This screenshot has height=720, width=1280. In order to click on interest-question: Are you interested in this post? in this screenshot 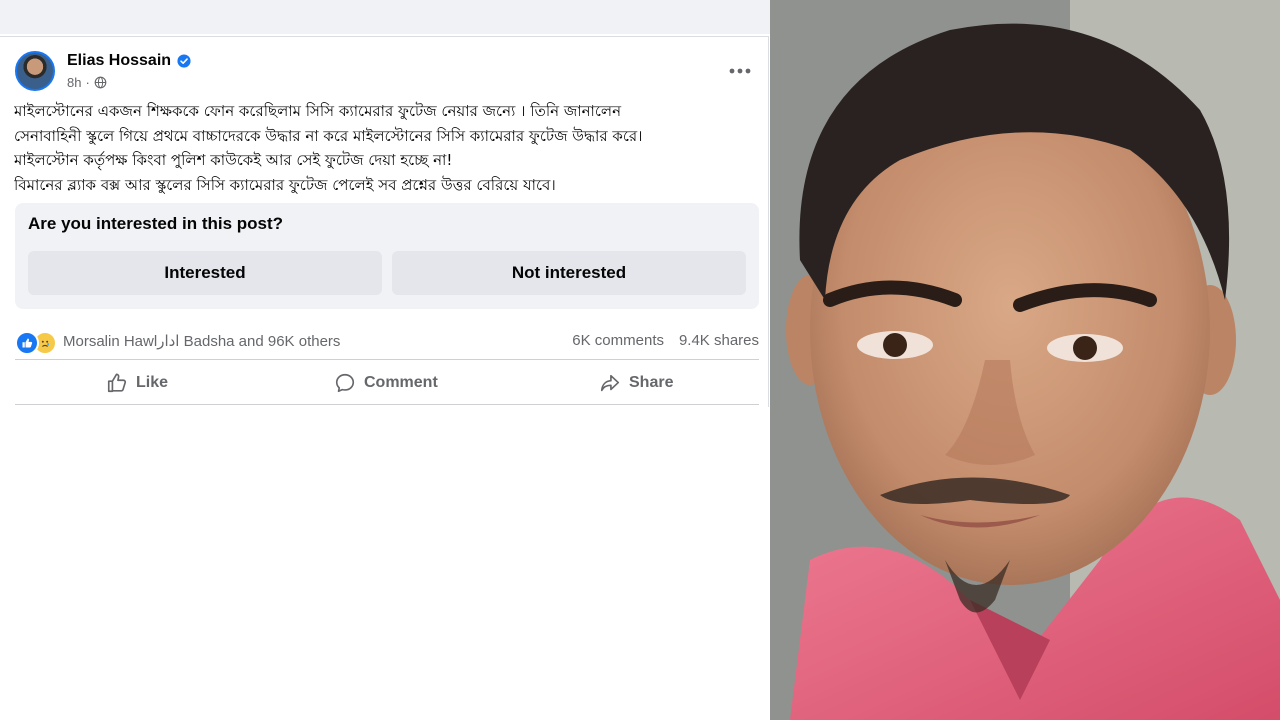, I will do `click(156, 223)`.